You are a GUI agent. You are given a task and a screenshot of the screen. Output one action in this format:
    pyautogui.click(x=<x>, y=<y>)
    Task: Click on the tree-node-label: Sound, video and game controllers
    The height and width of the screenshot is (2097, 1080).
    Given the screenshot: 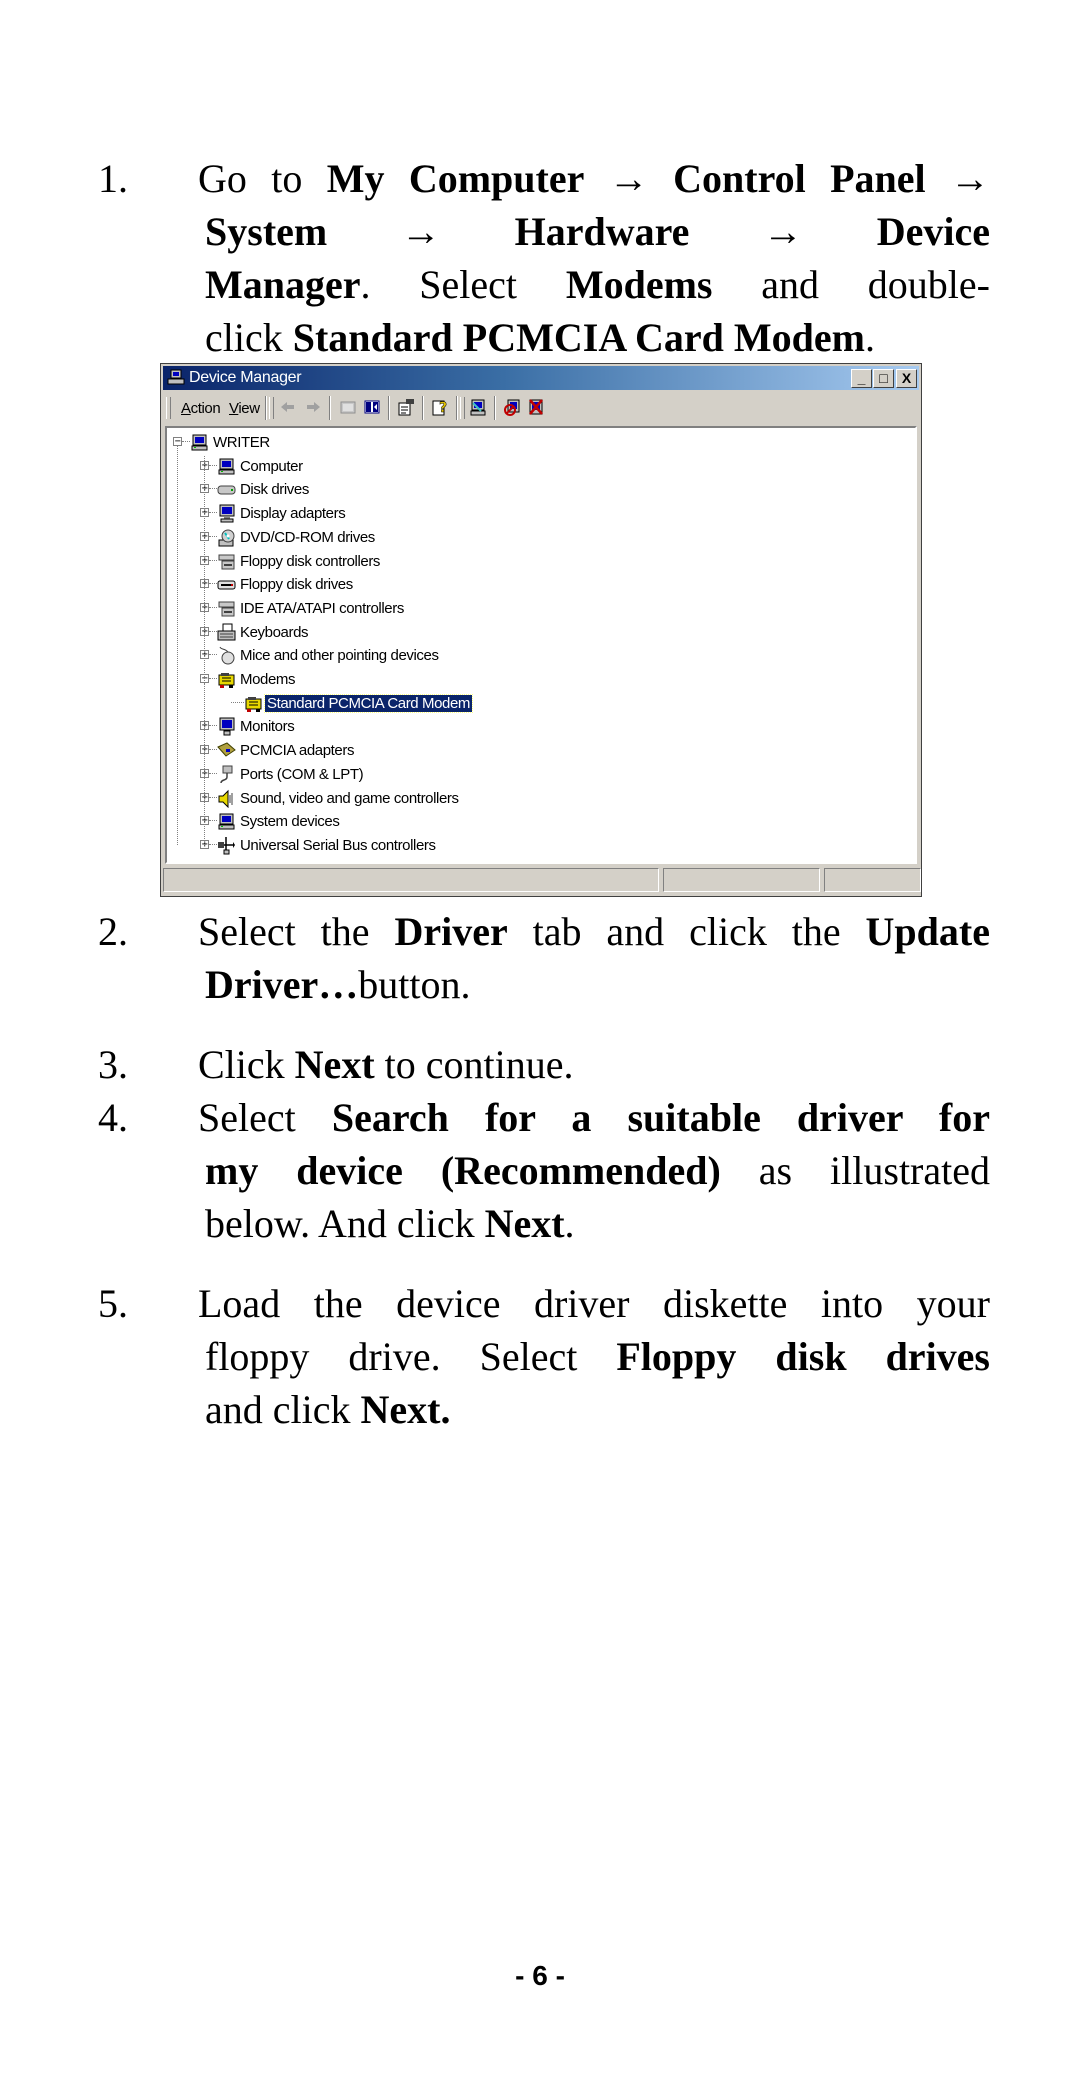 What is the action you would take?
    pyautogui.click(x=349, y=798)
    